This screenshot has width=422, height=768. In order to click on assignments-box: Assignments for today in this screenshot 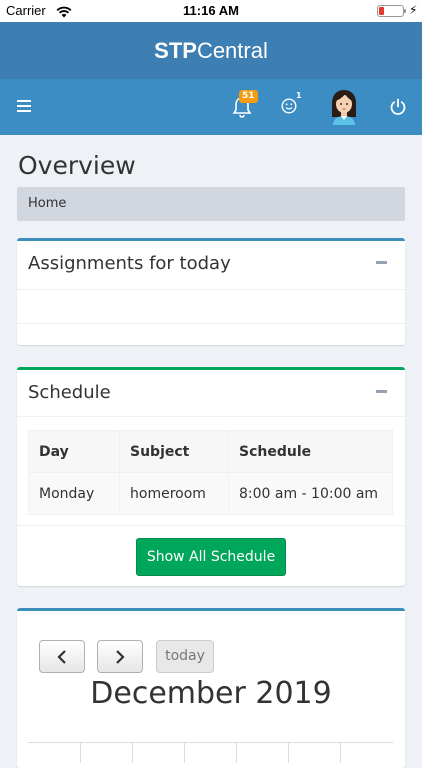, I will do `click(211, 291)`.